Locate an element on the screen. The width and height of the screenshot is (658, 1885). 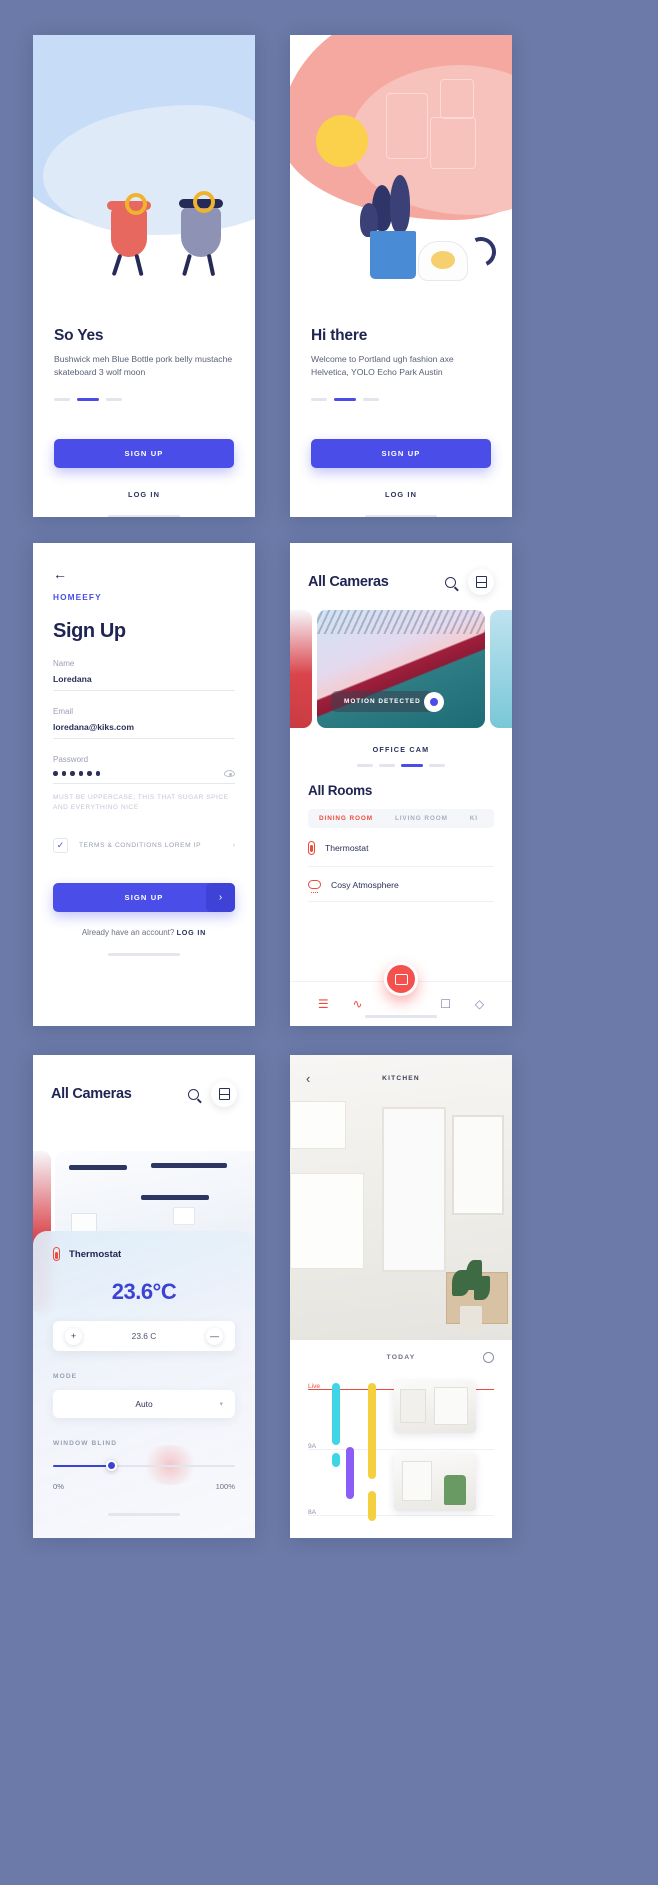
device-row-thermostat: Thermostat is located at coordinates (401, 847).